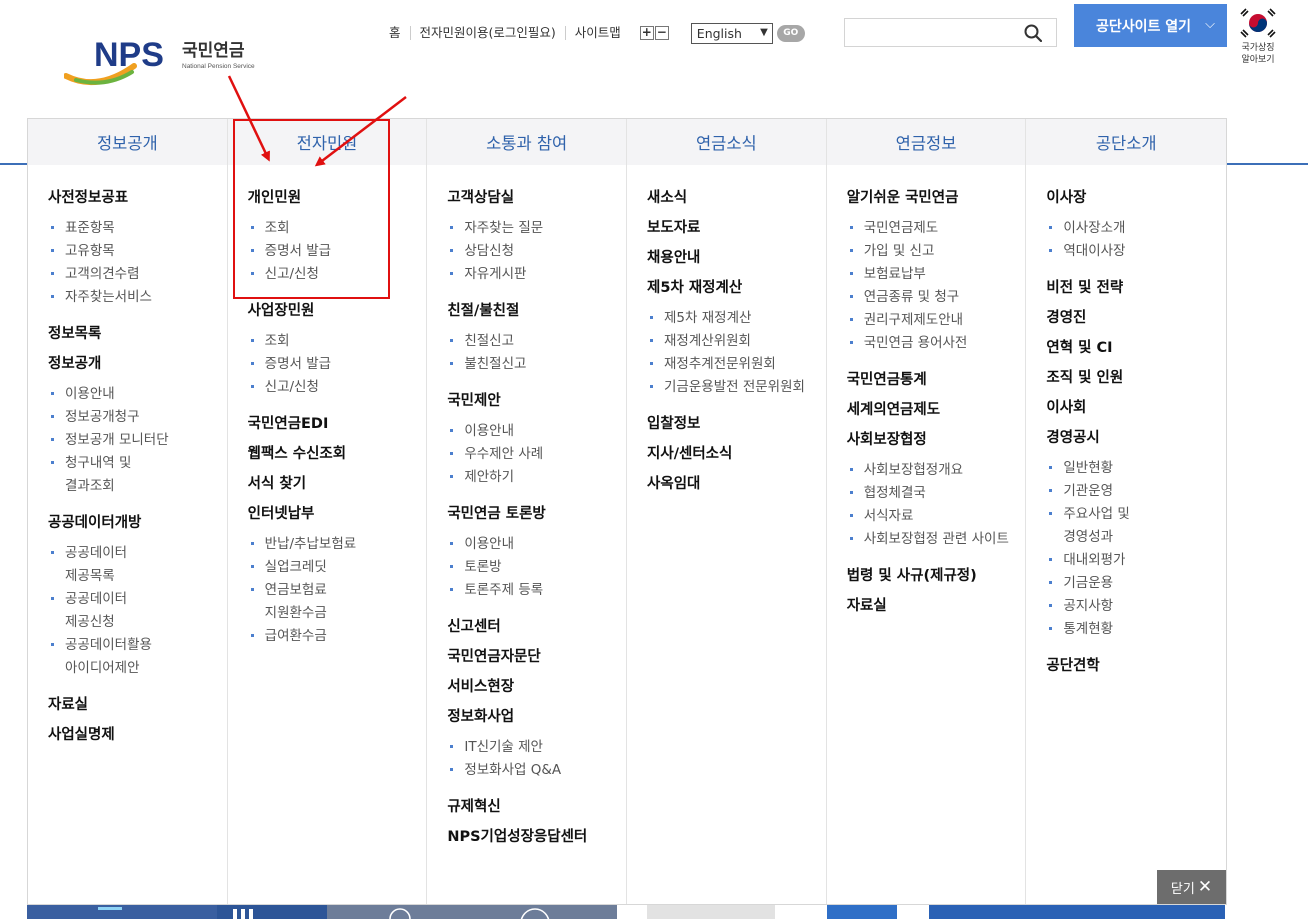 The image size is (1308, 919). I want to click on menu-category: 친절/불친절, so click(536, 311).